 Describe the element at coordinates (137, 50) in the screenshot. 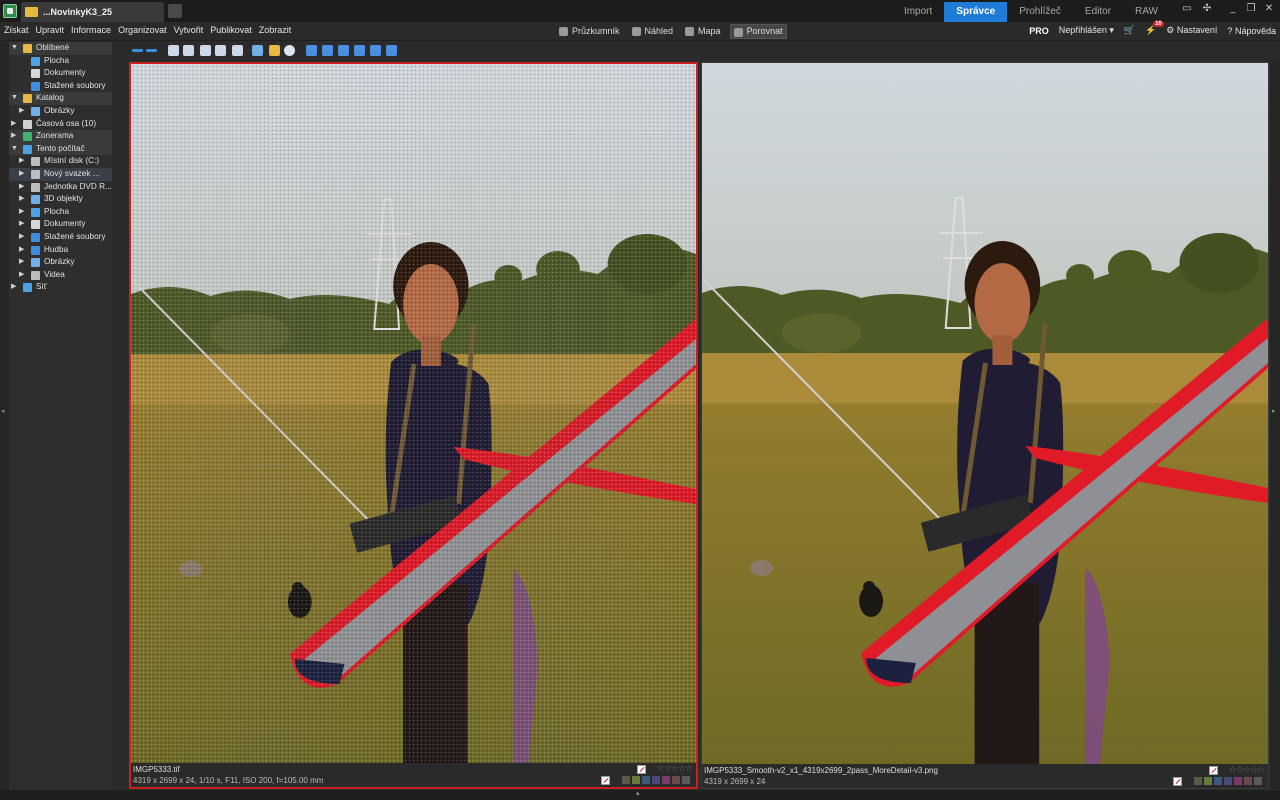

I see `back-icon` at that location.